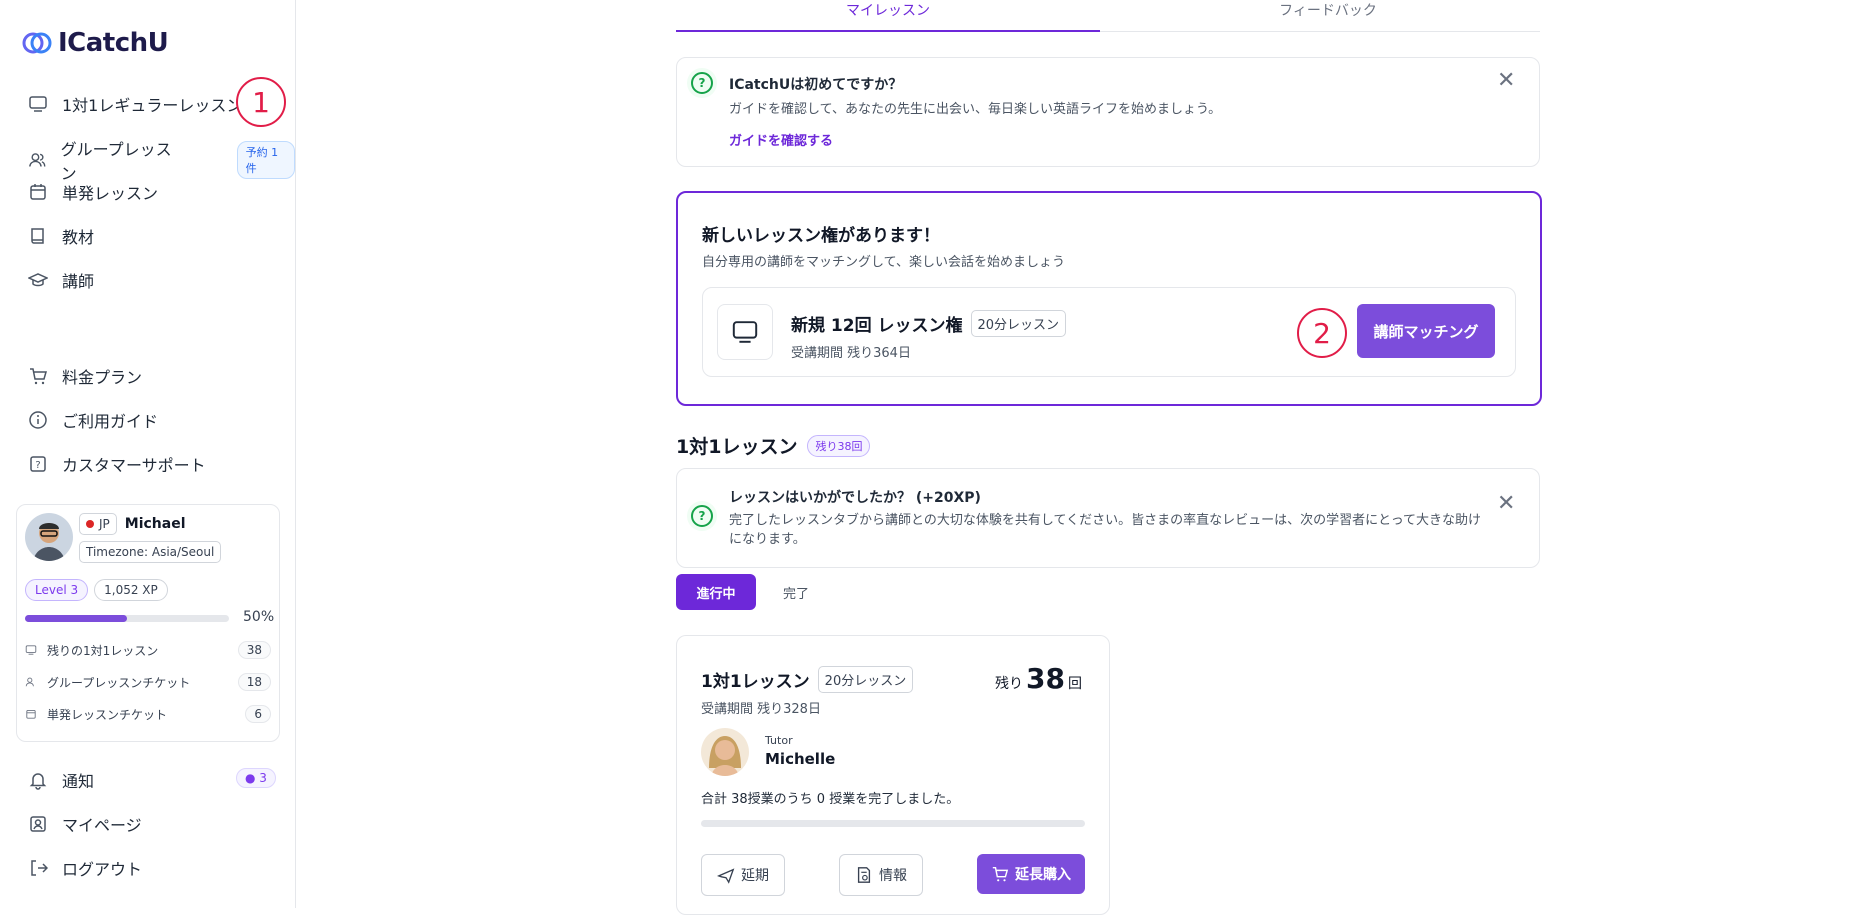 Image resolution: width=1863 pixels, height=915 pixels. I want to click on sidebar-item-guide: ご利用ガイド, so click(93, 420).